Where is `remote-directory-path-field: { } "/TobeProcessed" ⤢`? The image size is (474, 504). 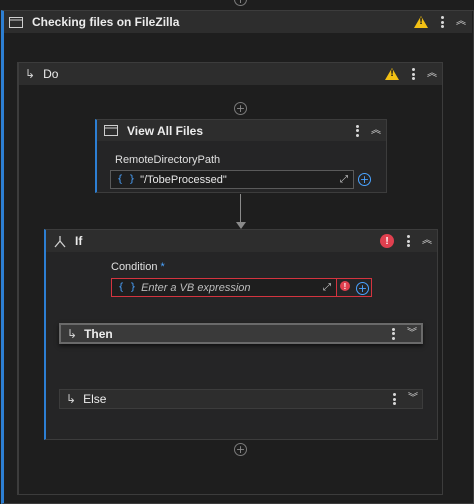 remote-directory-path-field: { } "/TobeProcessed" ⤢ is located at coordinates (232, 179).